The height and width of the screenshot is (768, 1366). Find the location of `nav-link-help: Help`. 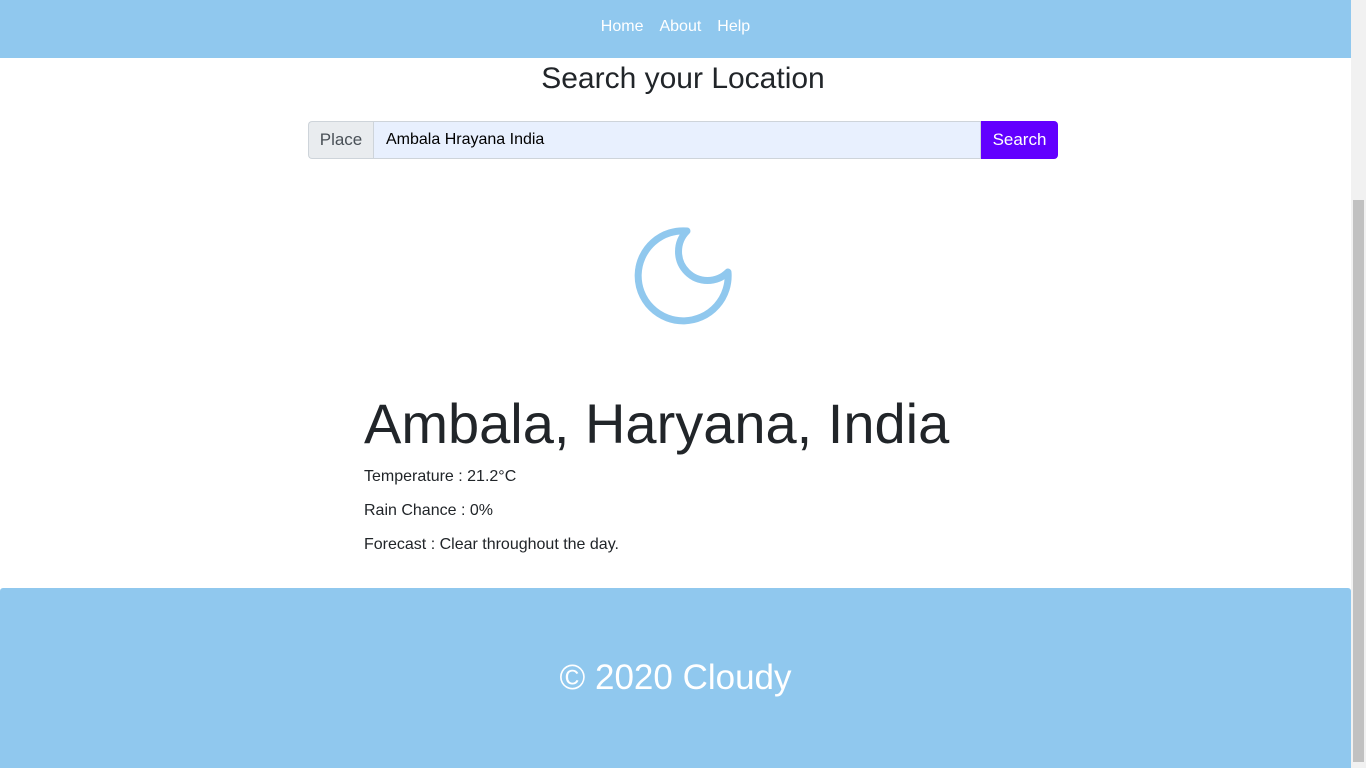

nav-link-help: Help is located at coordinates (733, 27).